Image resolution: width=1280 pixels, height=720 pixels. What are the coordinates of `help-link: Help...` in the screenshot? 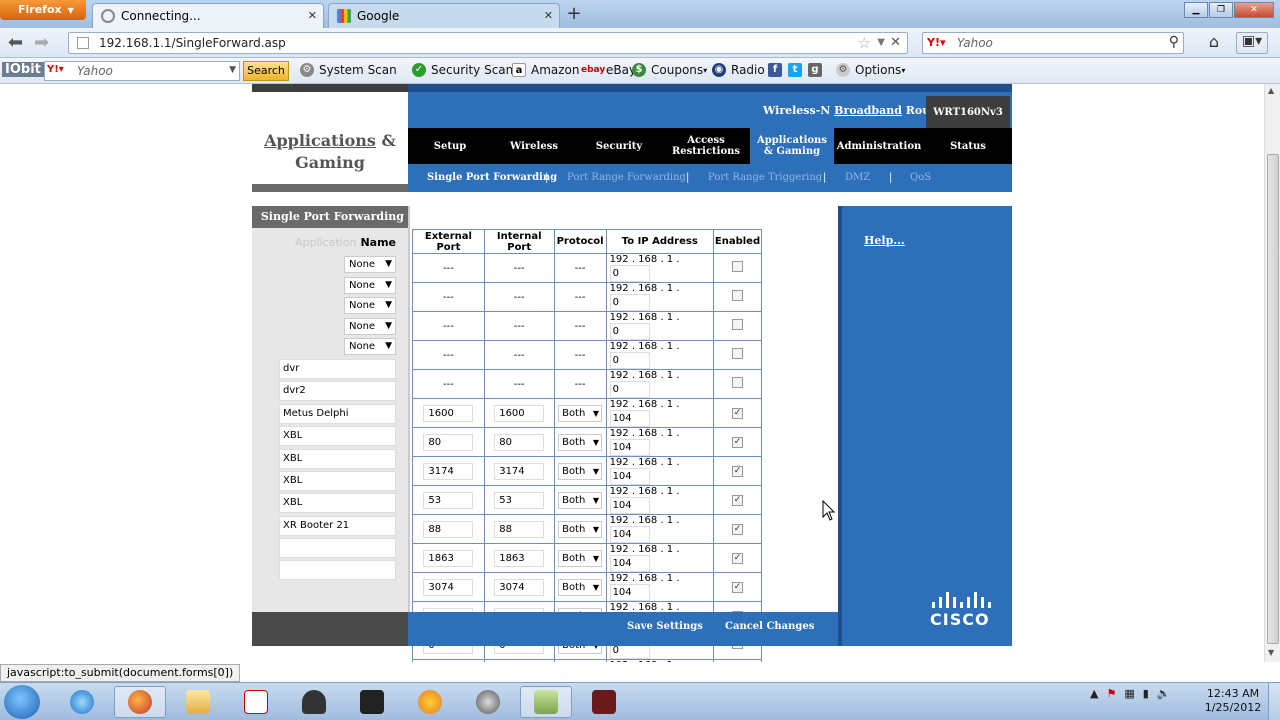 It's located at (884, 240).